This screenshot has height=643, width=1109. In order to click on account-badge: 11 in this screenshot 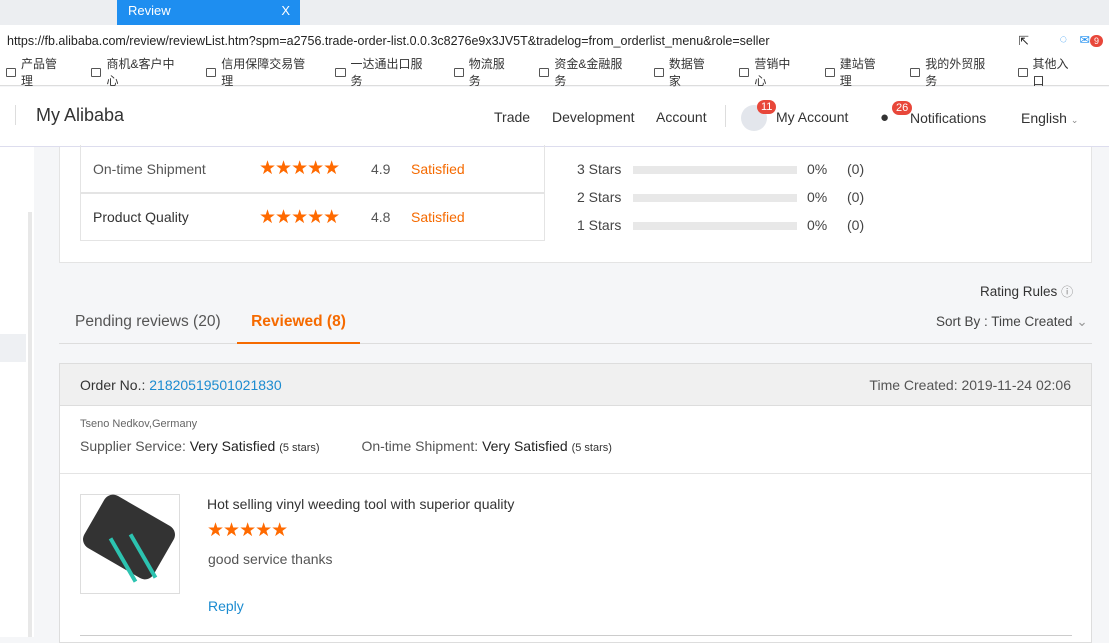, I will do `click(767, 107)`.